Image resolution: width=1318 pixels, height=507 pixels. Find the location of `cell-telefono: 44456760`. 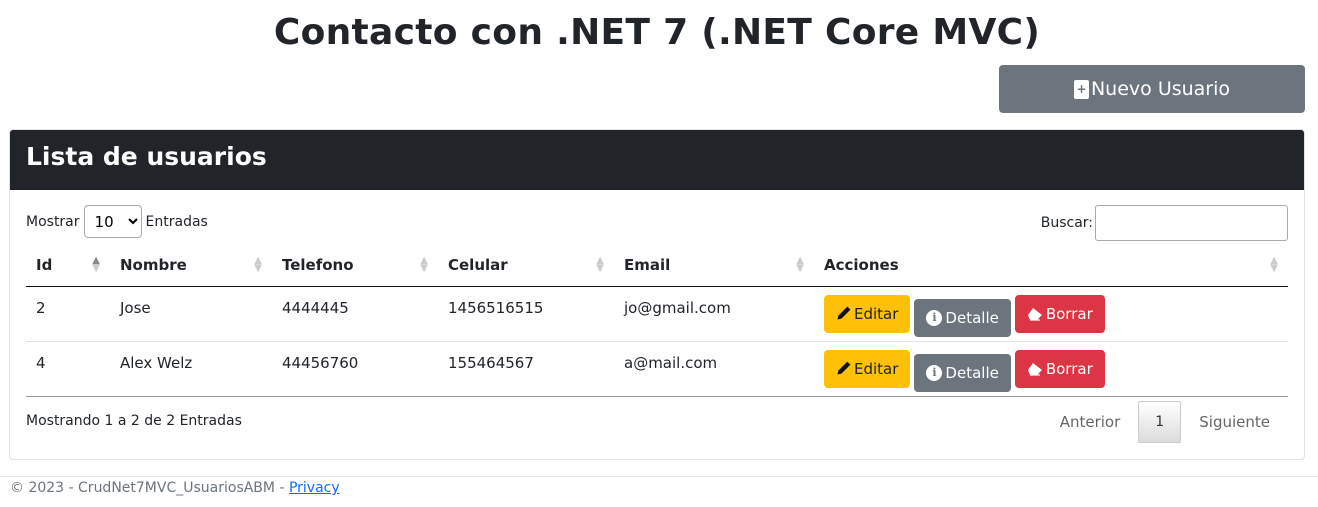

cell-telefono: 44456760 is located at coordinates (355, 369).